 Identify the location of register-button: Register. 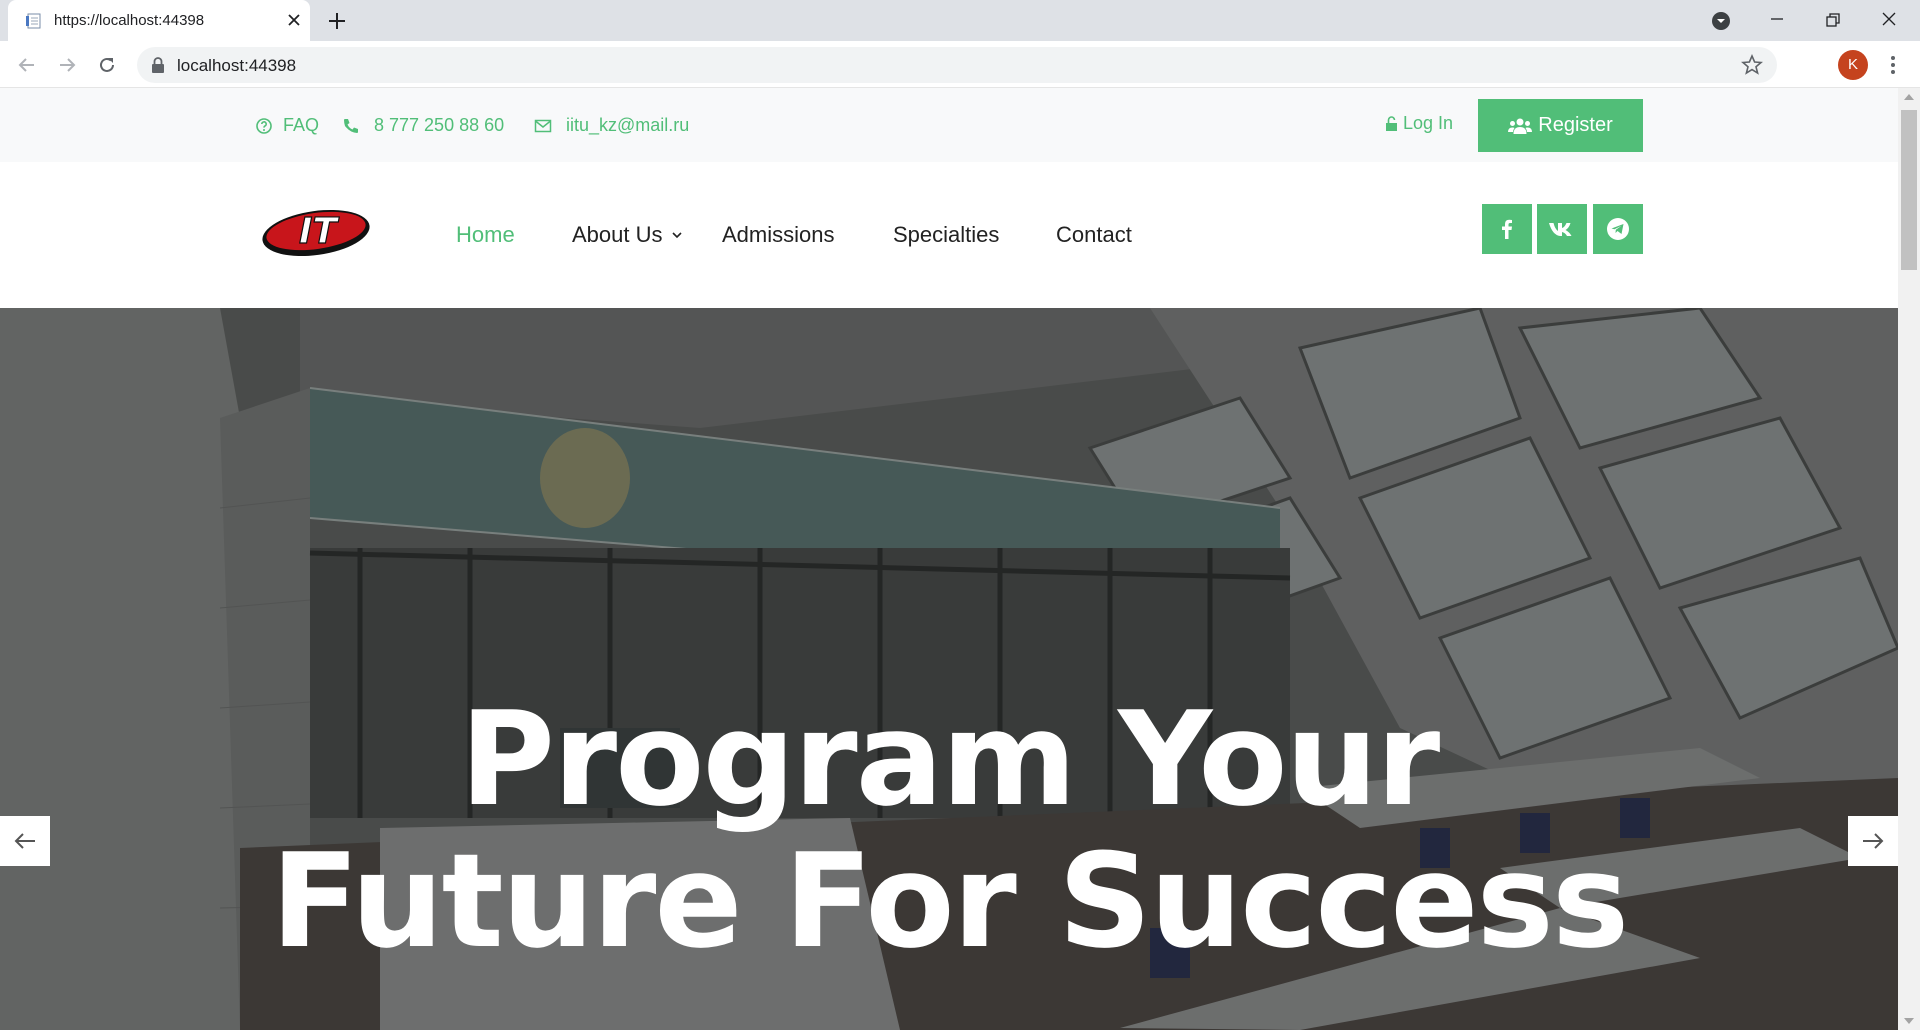
(1560, 125).